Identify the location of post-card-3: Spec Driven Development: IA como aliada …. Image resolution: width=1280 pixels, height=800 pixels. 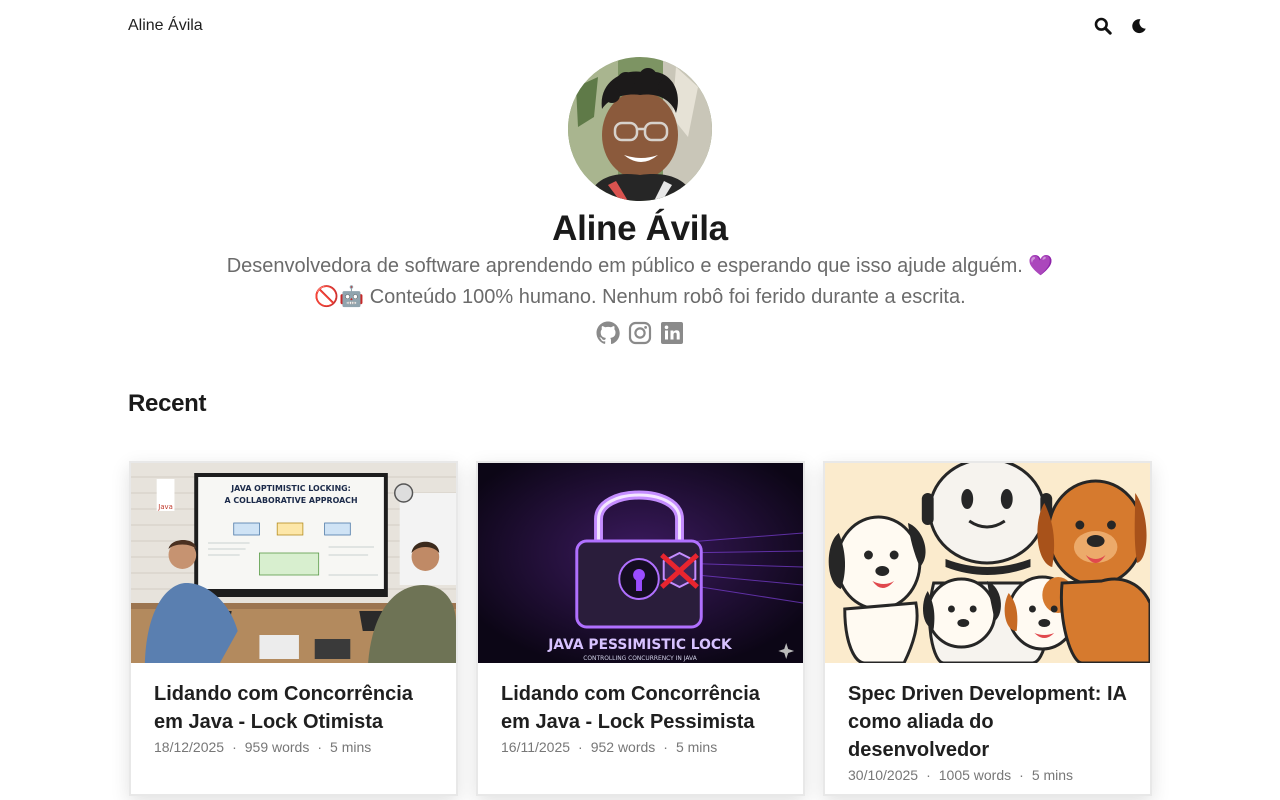
(987, 628).